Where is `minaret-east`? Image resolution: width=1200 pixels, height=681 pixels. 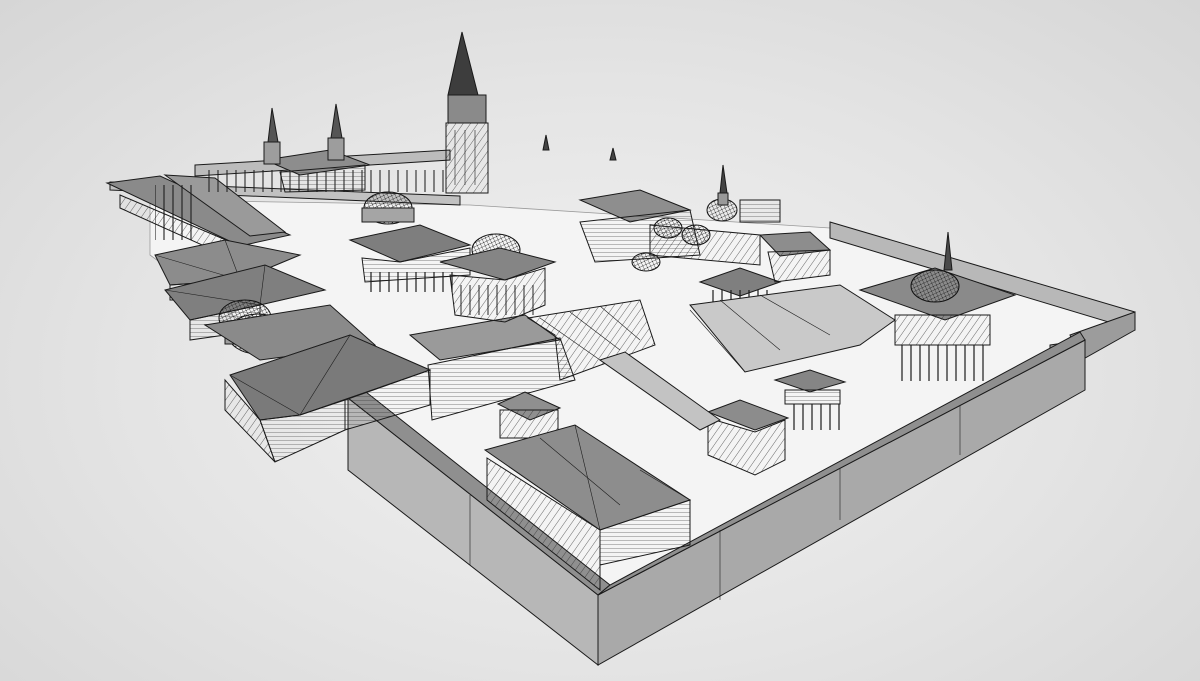 minaret-east is located at coordinates (723, 185).